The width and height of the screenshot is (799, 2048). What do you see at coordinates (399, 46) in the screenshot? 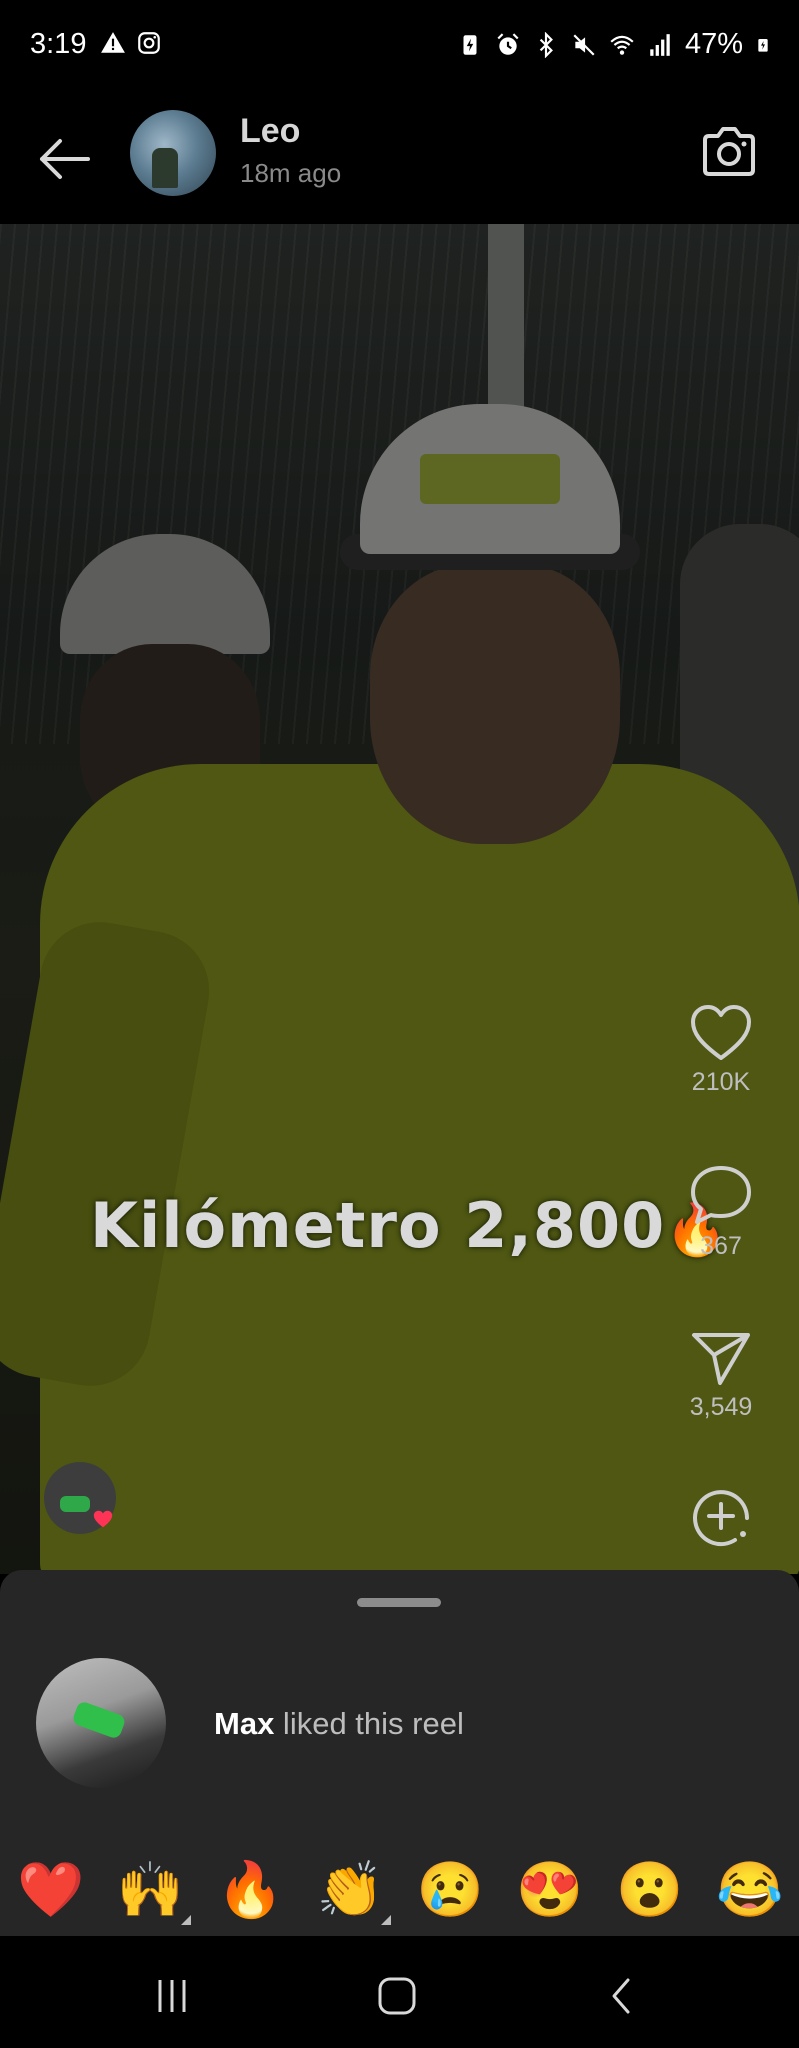
I see `status-bar: 3:19 47%` at bounding box center [399, 46].